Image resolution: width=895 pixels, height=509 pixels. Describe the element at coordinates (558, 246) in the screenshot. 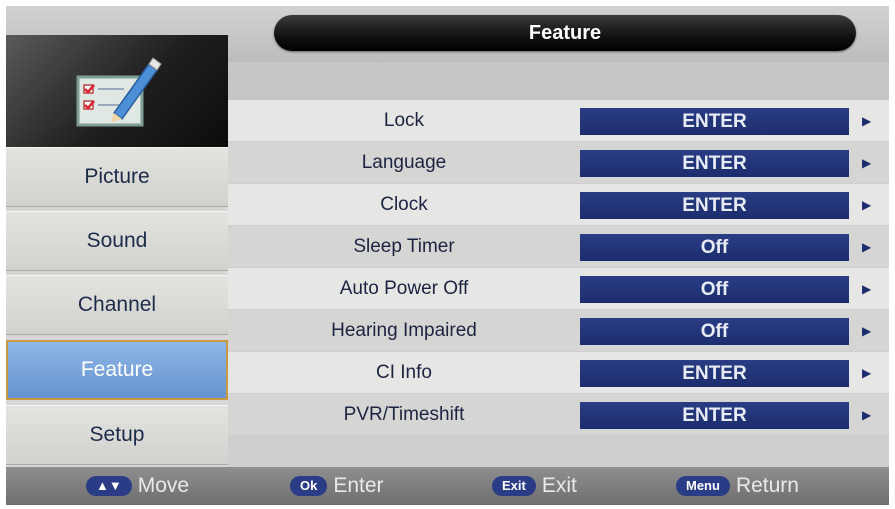

I see `setting-row-sleep-timer: Sleep Timer Off ▶` at that location.